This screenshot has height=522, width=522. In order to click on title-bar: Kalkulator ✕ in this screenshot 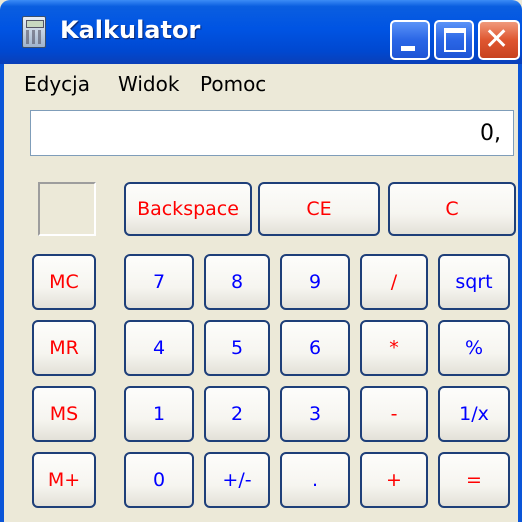, I will do `click(261, 32)`.